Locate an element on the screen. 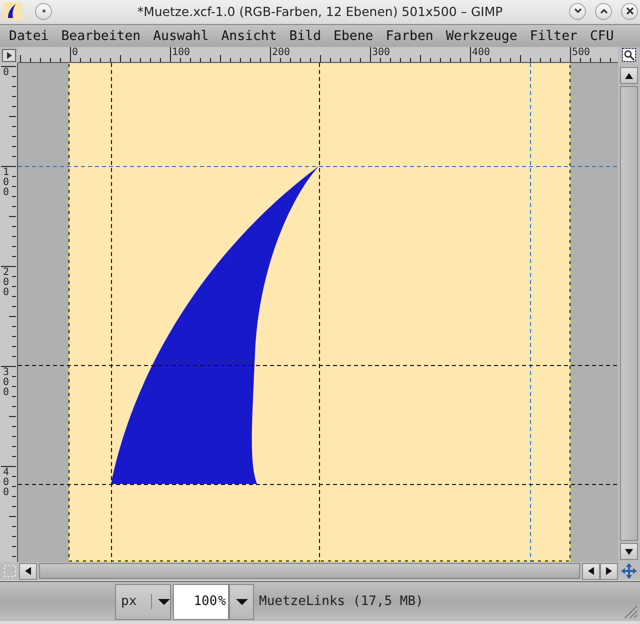  chevron-down-icon is located at coordinates (578, 11).